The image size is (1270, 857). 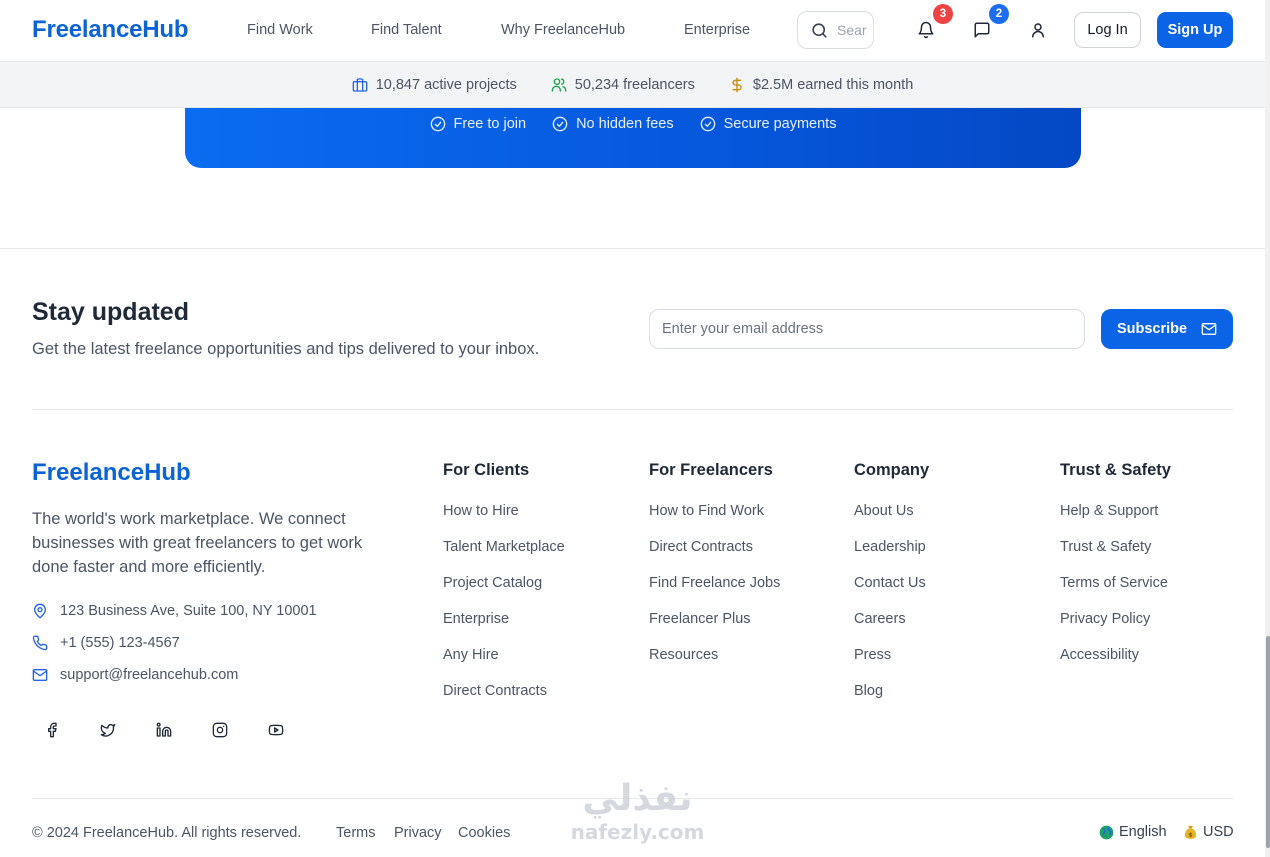 I want to click on messages-badge: 2, so click(x=999, y=14).